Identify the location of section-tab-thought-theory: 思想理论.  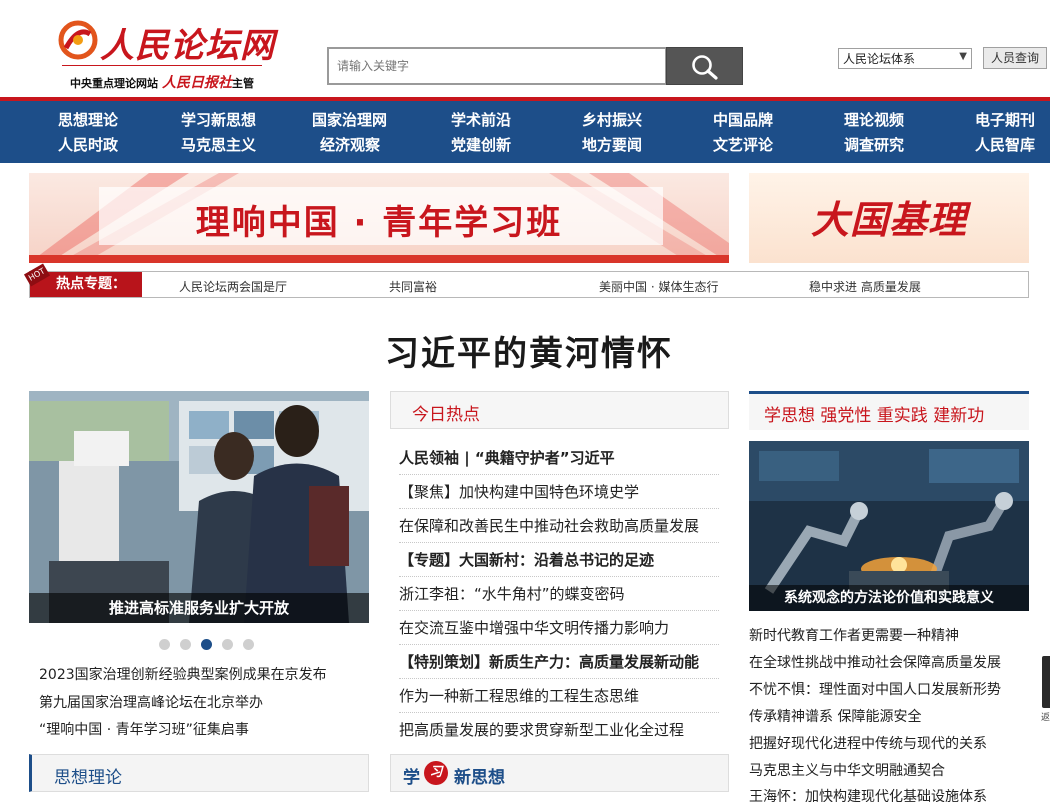
(199, 773).